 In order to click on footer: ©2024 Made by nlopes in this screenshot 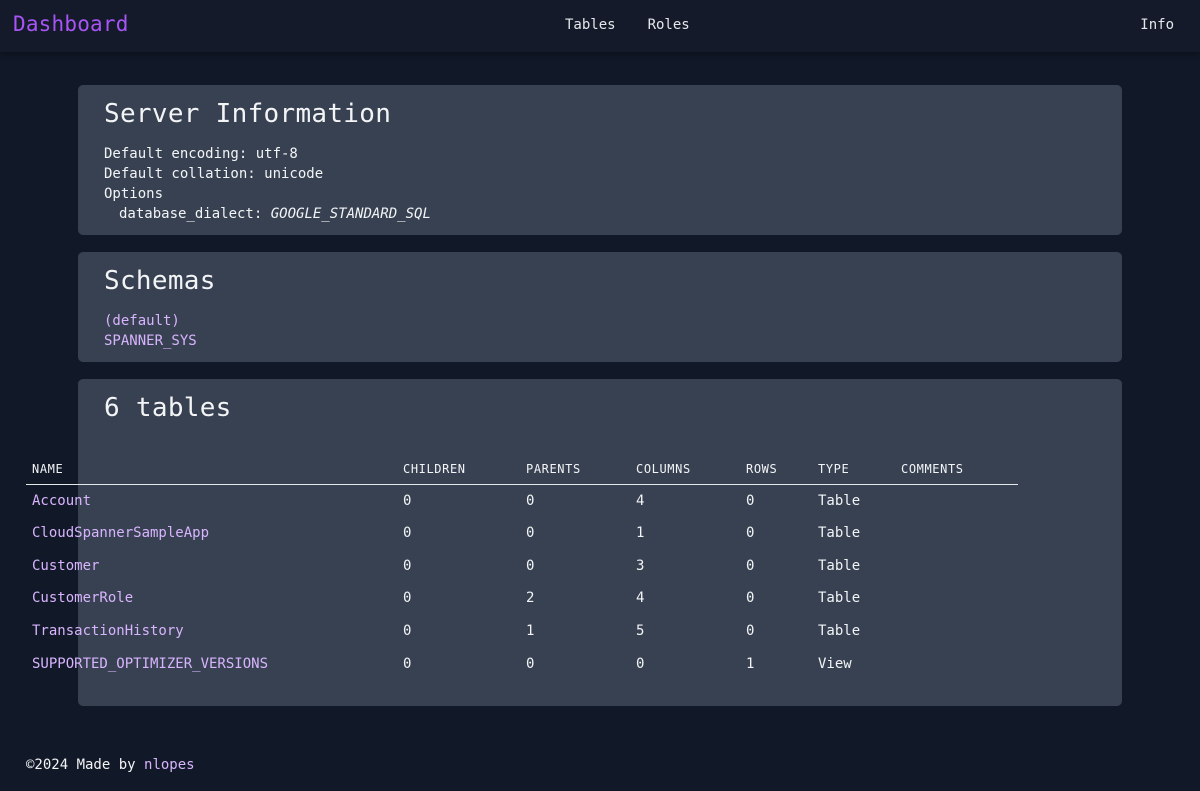, I will do `click(110, 765)`.